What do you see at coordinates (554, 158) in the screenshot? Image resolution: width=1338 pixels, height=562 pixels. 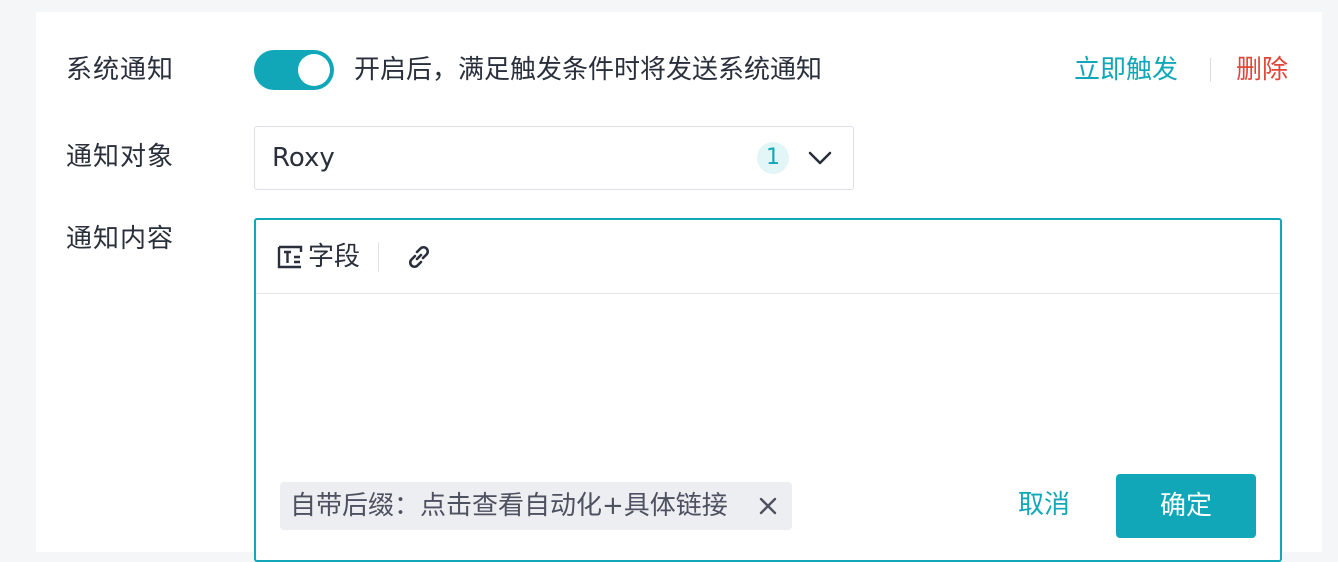 I see `recipients-select: Roxy 1` at bounding box center [554, 158].